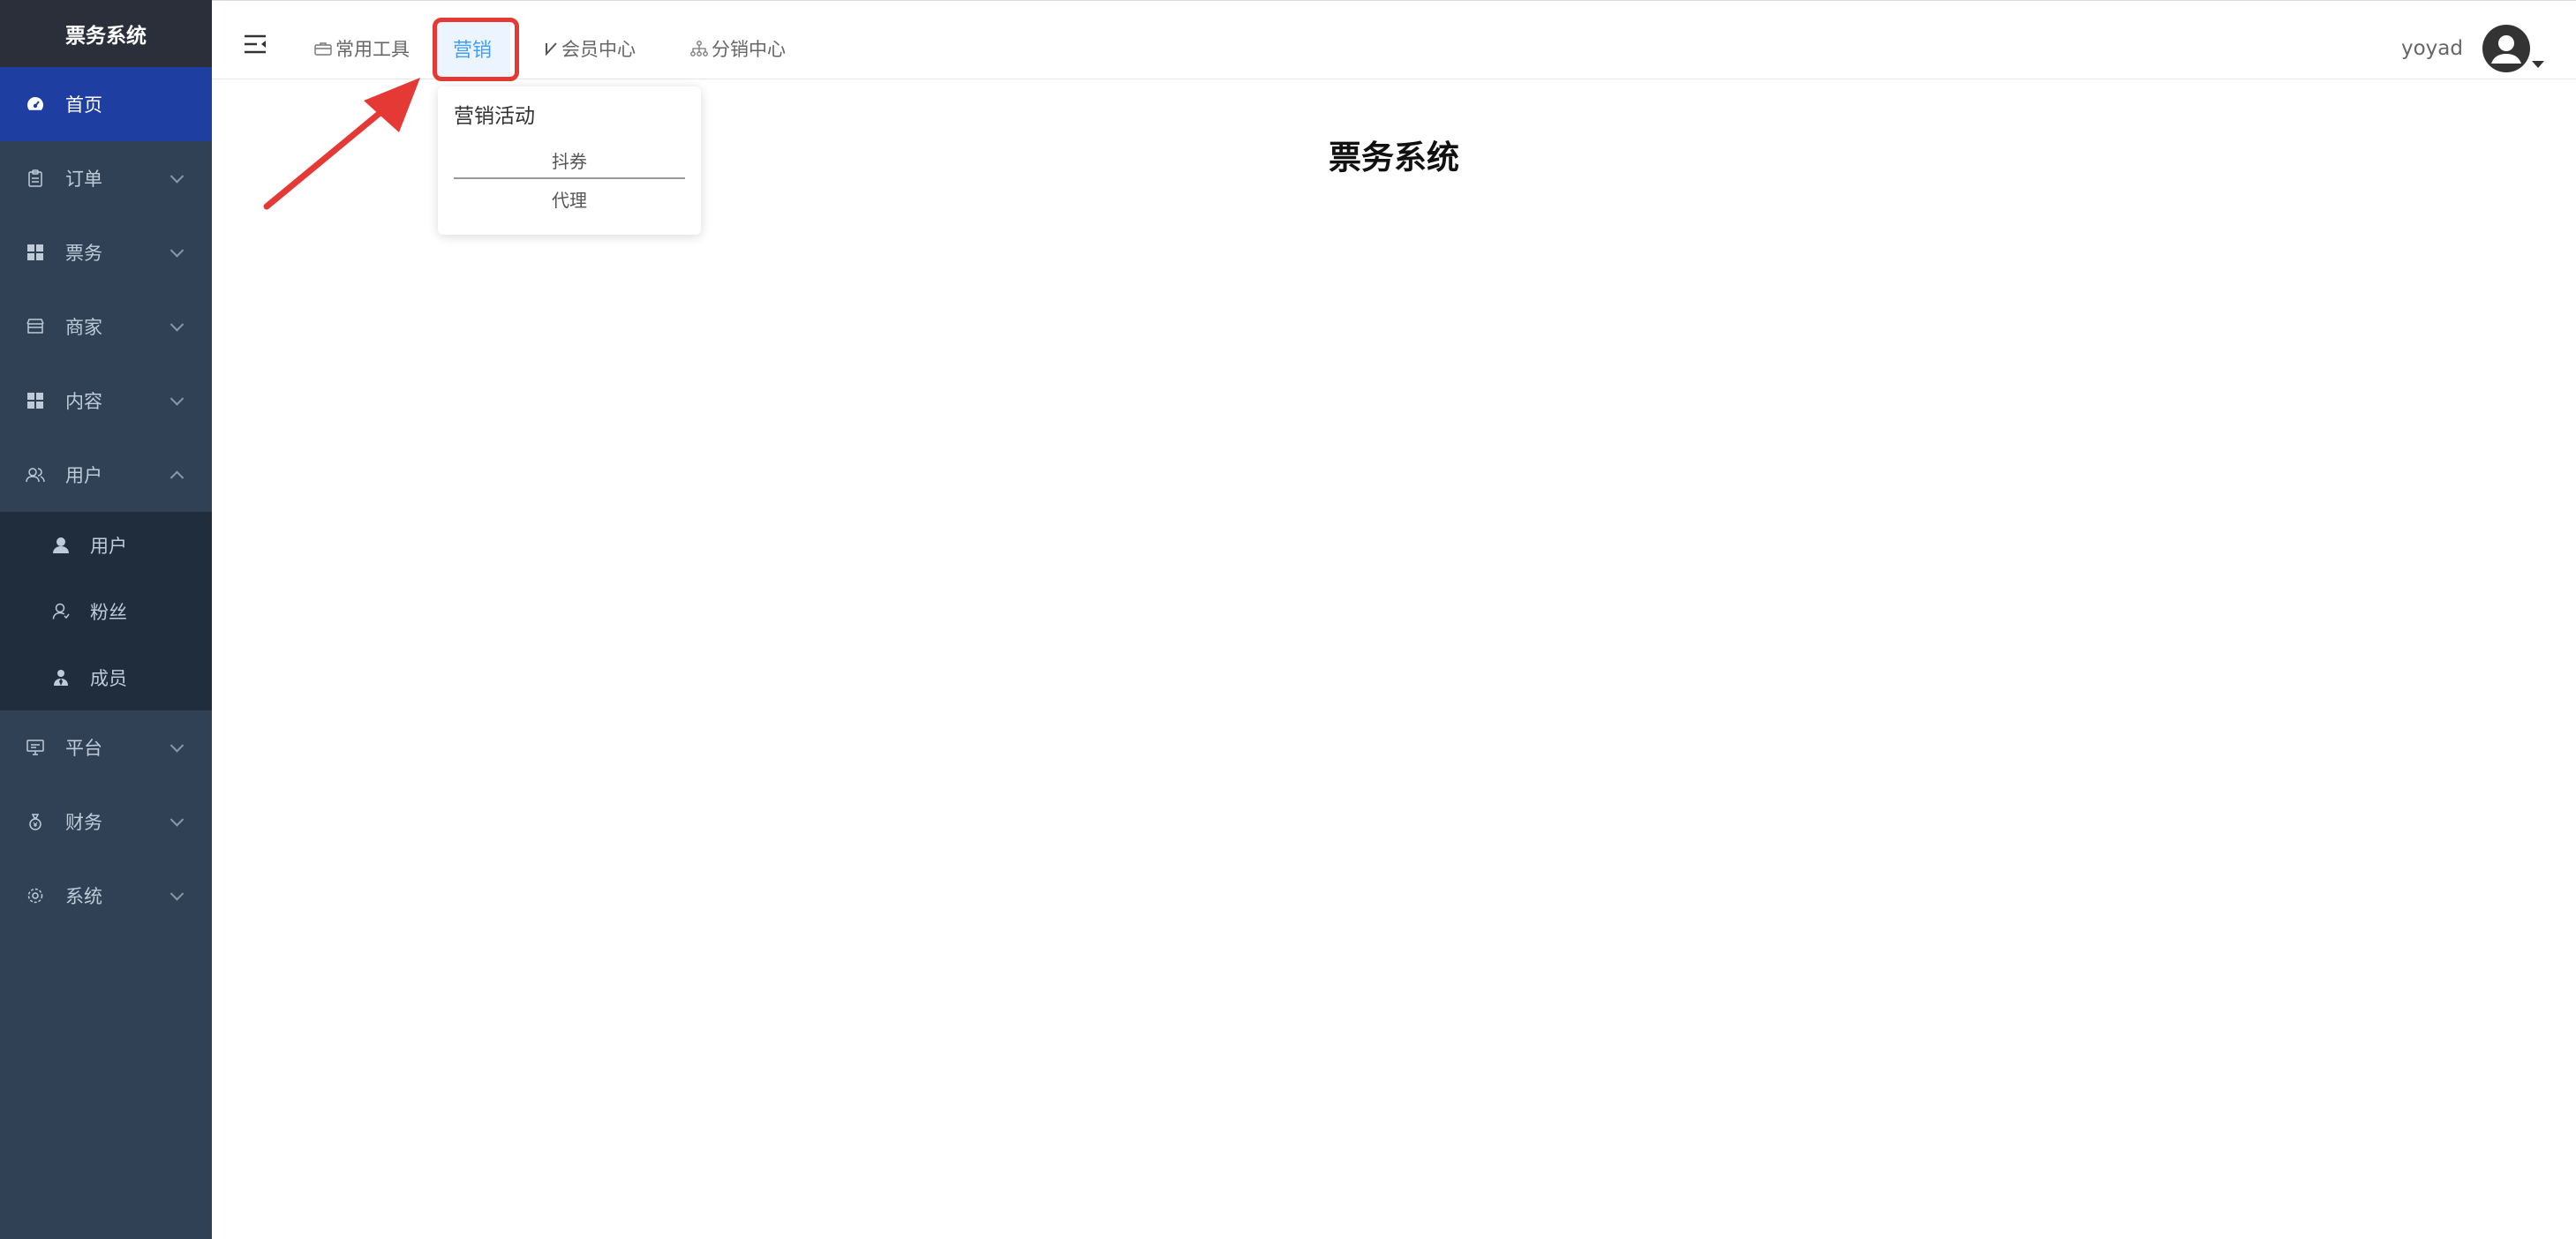  What do you see at coordinates (177, 477) in the screenshot?
I see `chevron-up-icon` at bounding box center [177, 477].